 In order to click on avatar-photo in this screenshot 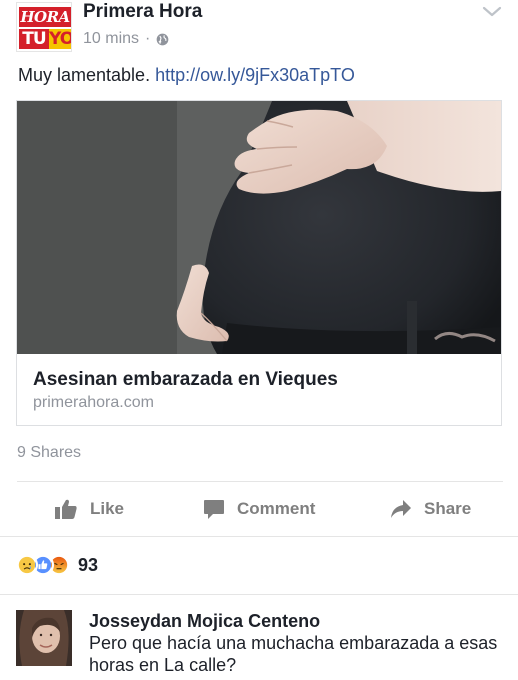, I will do `click(44, 638)`.